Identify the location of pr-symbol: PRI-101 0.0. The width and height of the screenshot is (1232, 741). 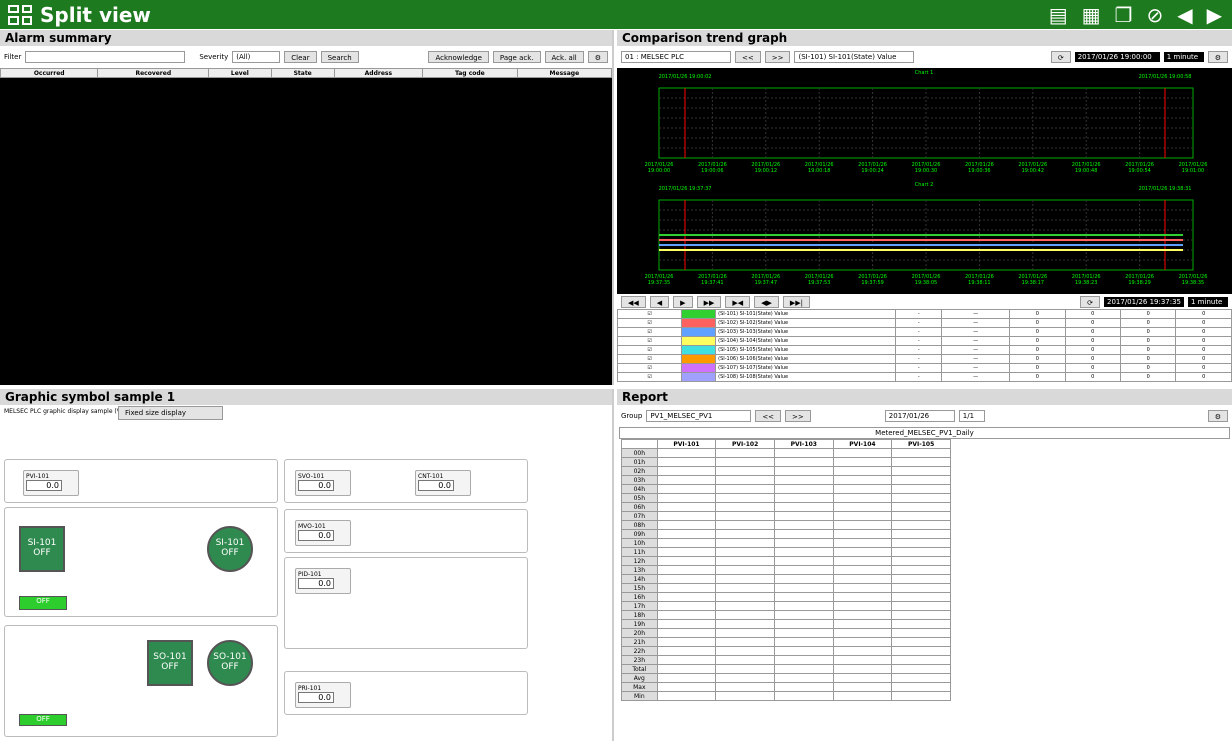
(323, 695).